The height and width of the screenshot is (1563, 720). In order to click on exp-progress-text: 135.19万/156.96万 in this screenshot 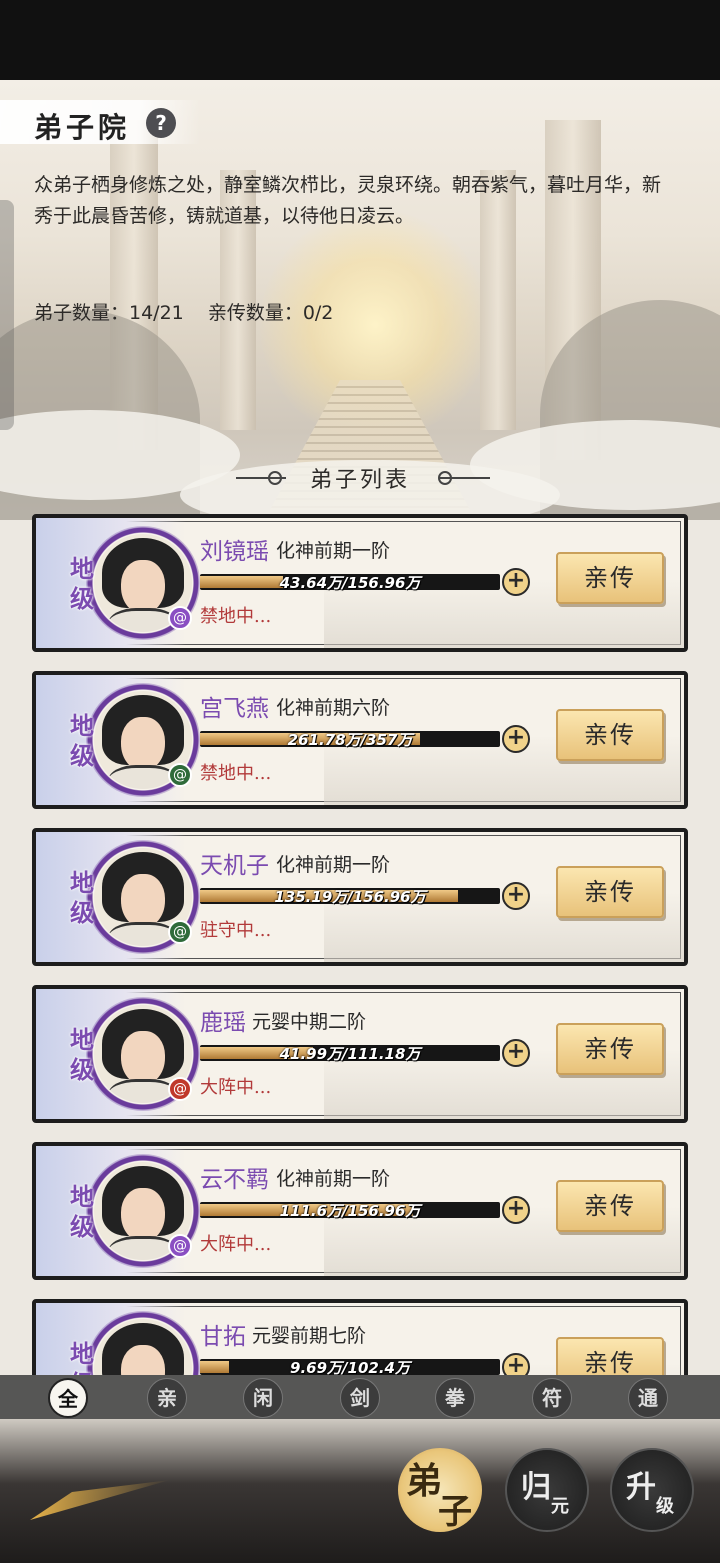, I will do `click(350, 897)`.